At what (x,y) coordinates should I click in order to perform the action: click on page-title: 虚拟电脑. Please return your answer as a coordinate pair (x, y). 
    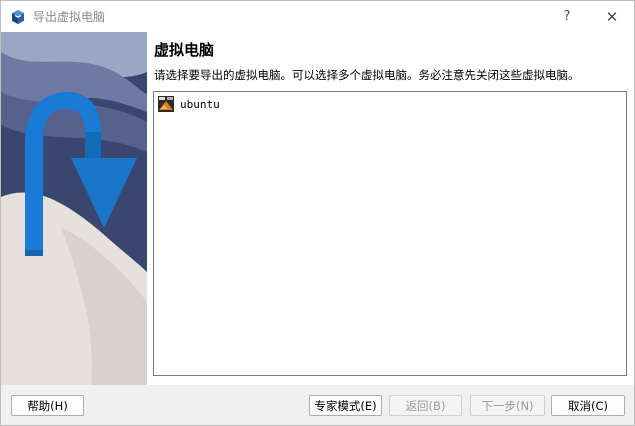
    Looking at the image, I should click on (184, 50).